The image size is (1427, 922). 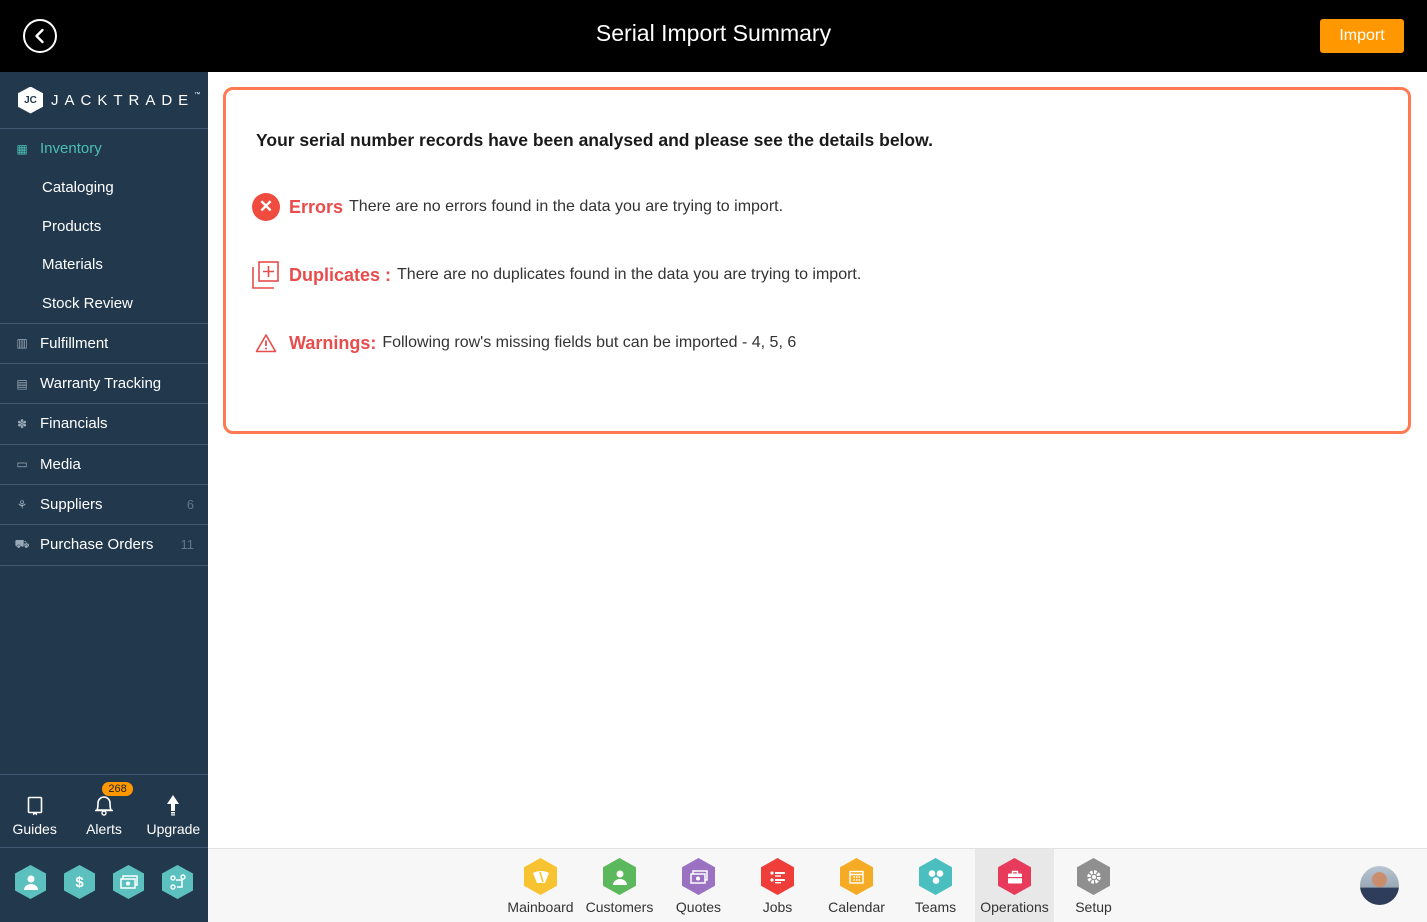 What do you see at coordinates (1093, 907) in the screenshot?
I see `app-label: Setup` at bounding box center [1093, 907].